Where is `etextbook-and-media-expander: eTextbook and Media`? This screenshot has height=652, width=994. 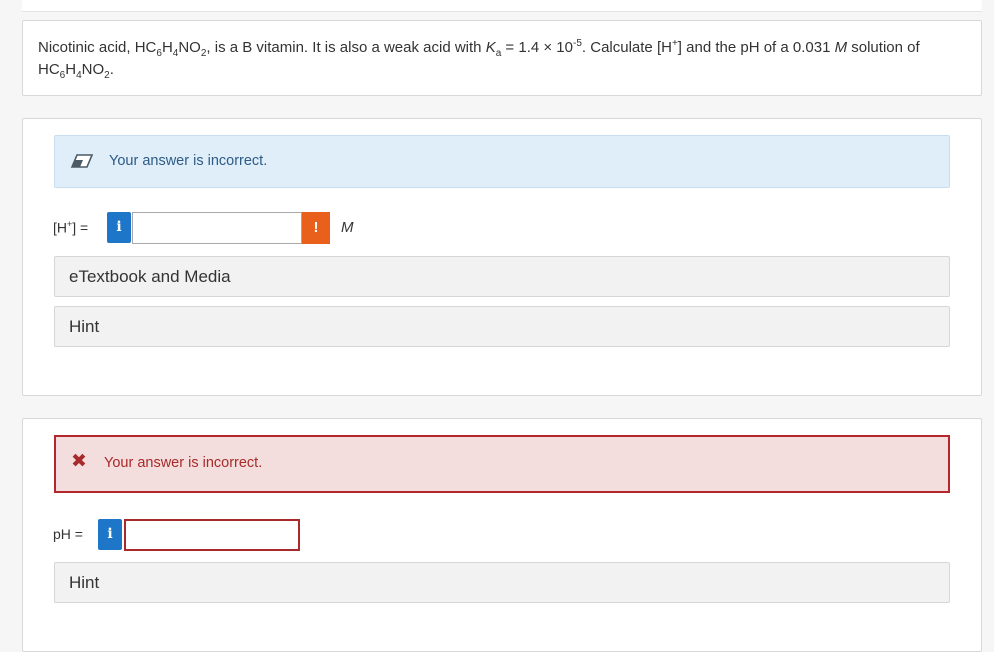
etextbook-and-media-expander: eTextbook and Media is located at coordinates (502, 276).